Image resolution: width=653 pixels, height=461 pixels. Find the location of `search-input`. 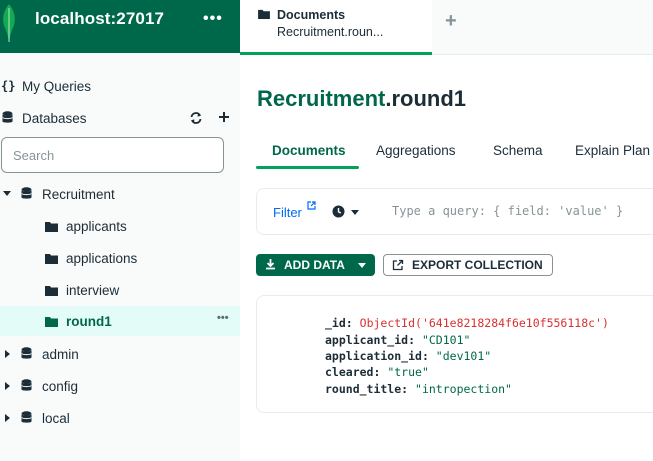

search-input is located at coordinates (112, 155).